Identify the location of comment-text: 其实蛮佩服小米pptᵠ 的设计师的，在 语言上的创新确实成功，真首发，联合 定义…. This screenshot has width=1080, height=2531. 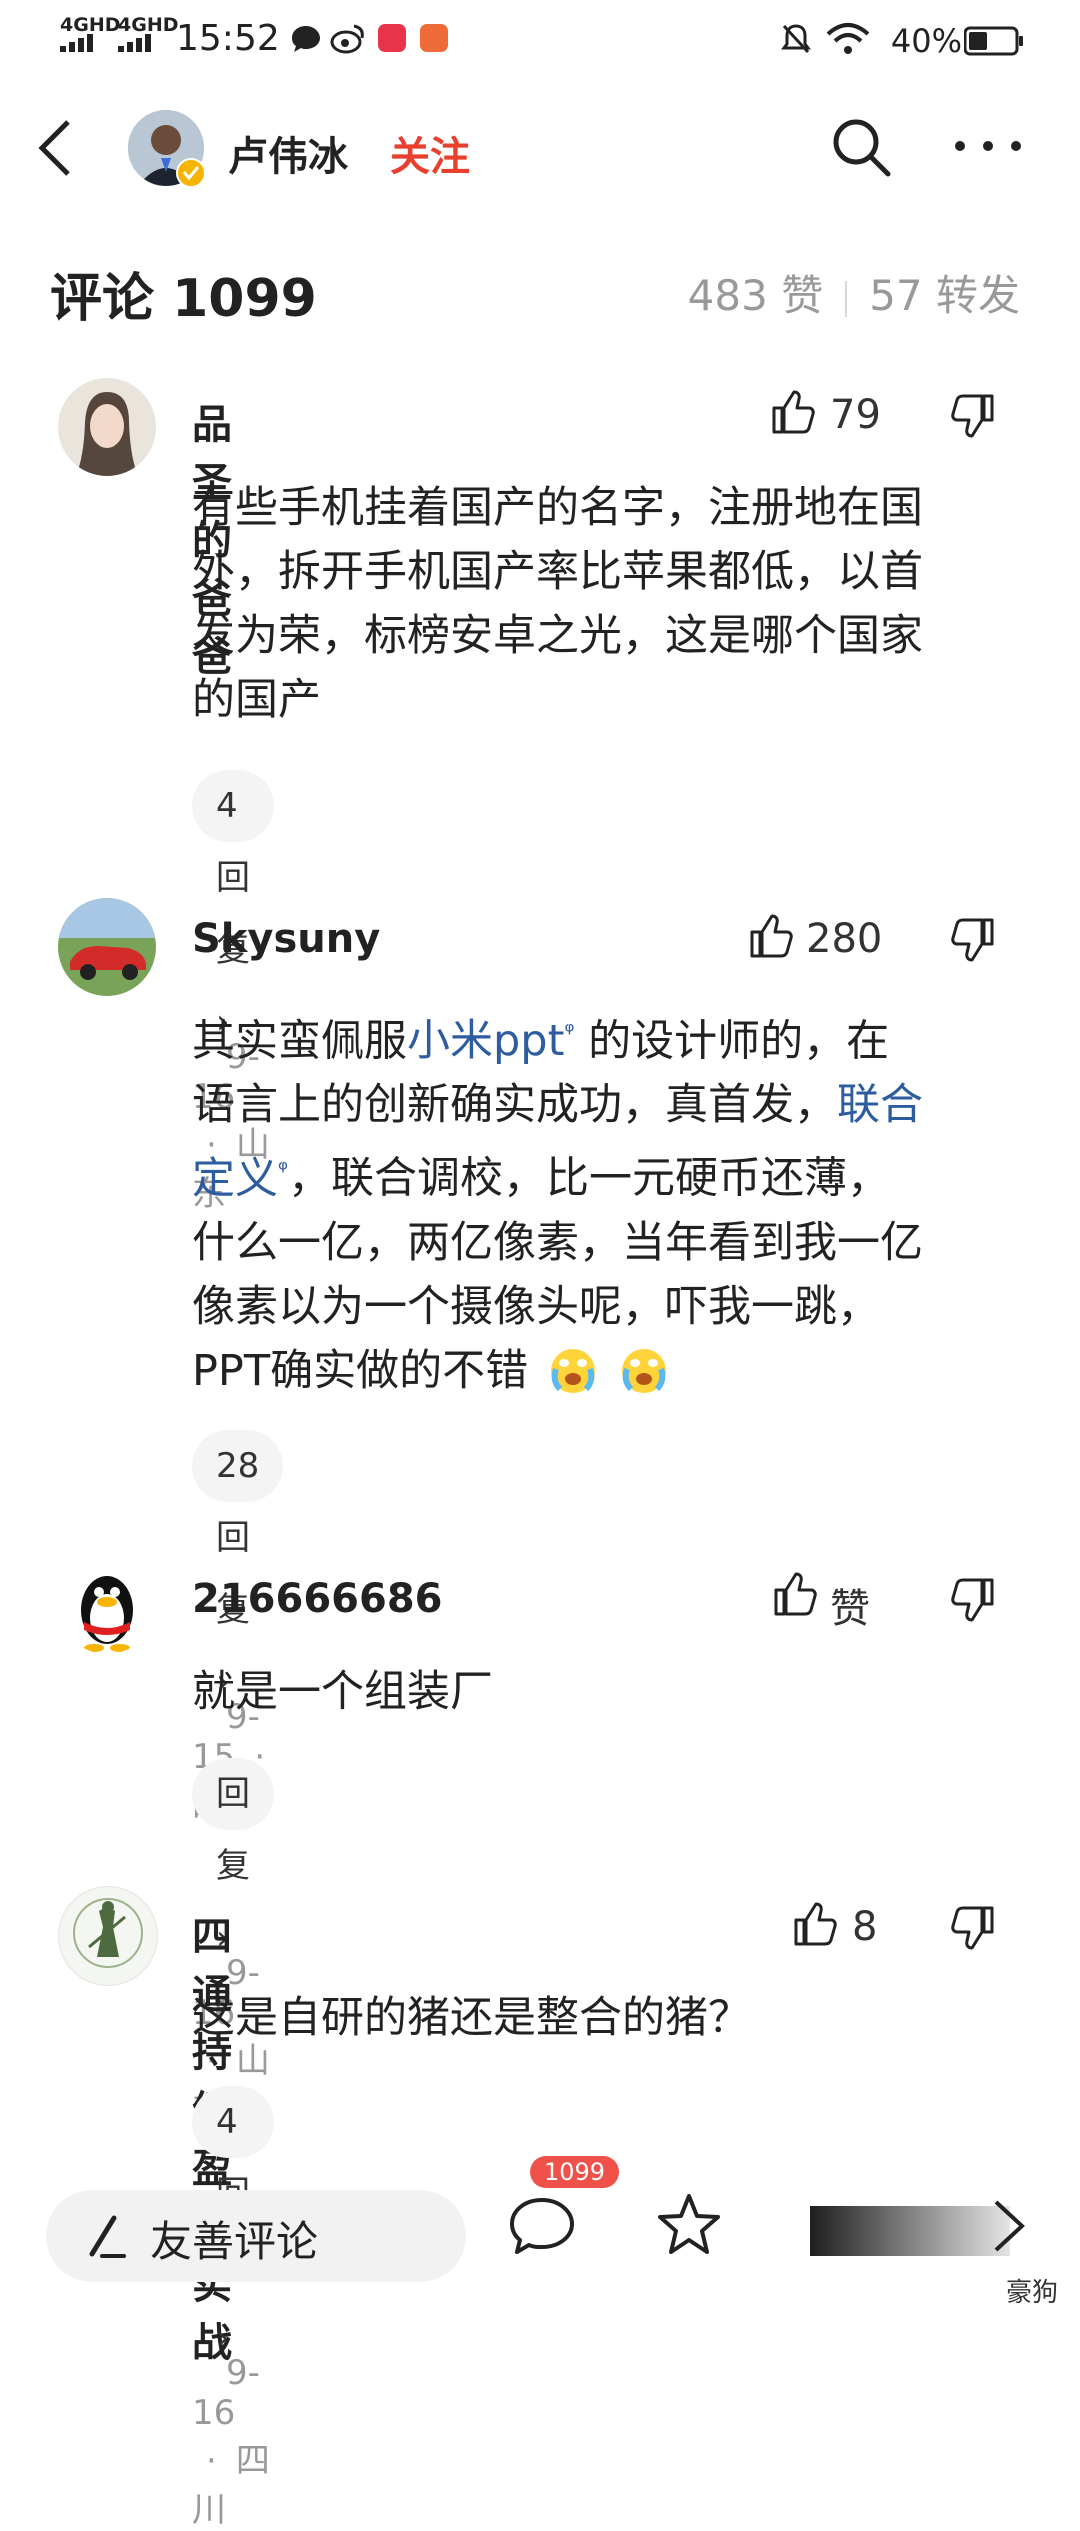
(607, 1201).